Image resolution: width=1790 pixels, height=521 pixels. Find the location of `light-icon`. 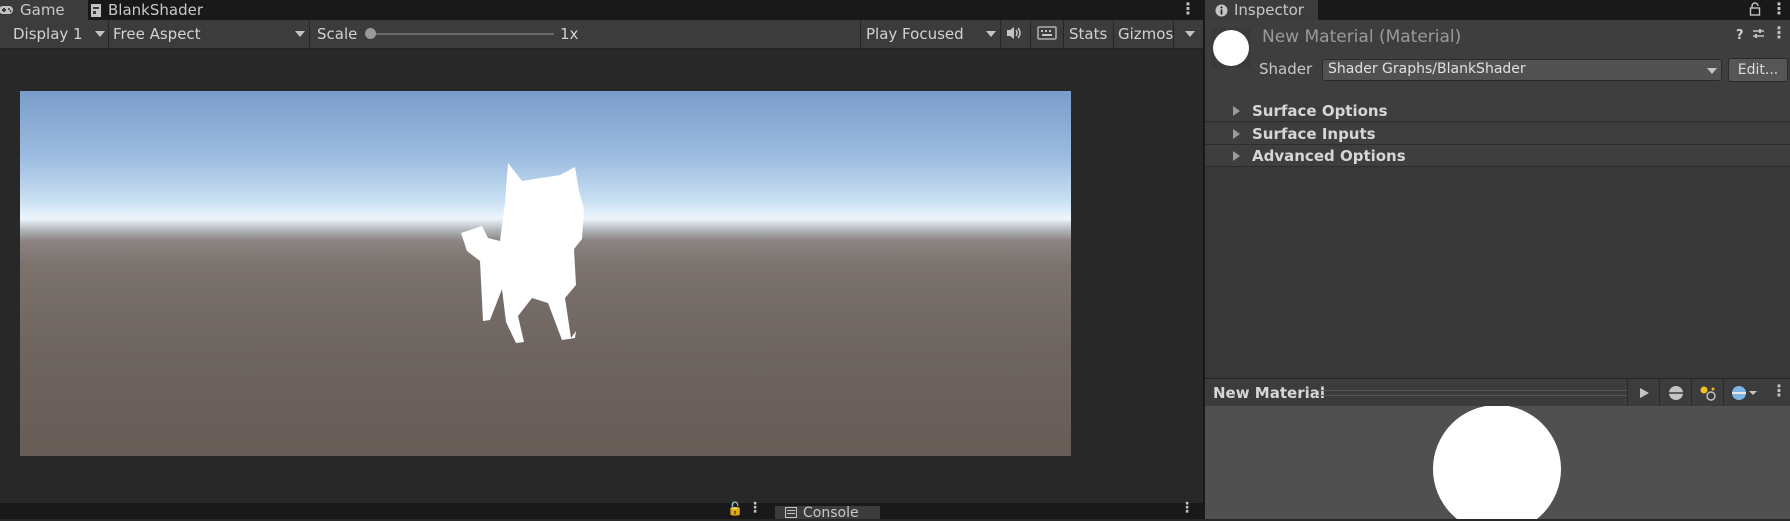

light-icon is located at coordinates (1708, 393).